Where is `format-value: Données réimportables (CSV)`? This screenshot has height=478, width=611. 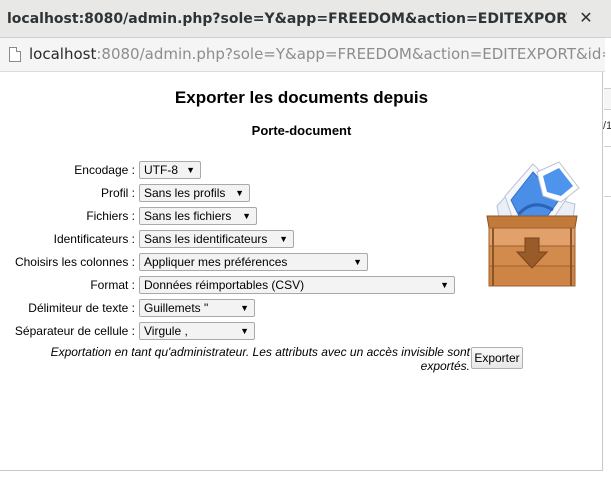 format-value: Données réimportables (CSV) is located at coordinates (224, 285).